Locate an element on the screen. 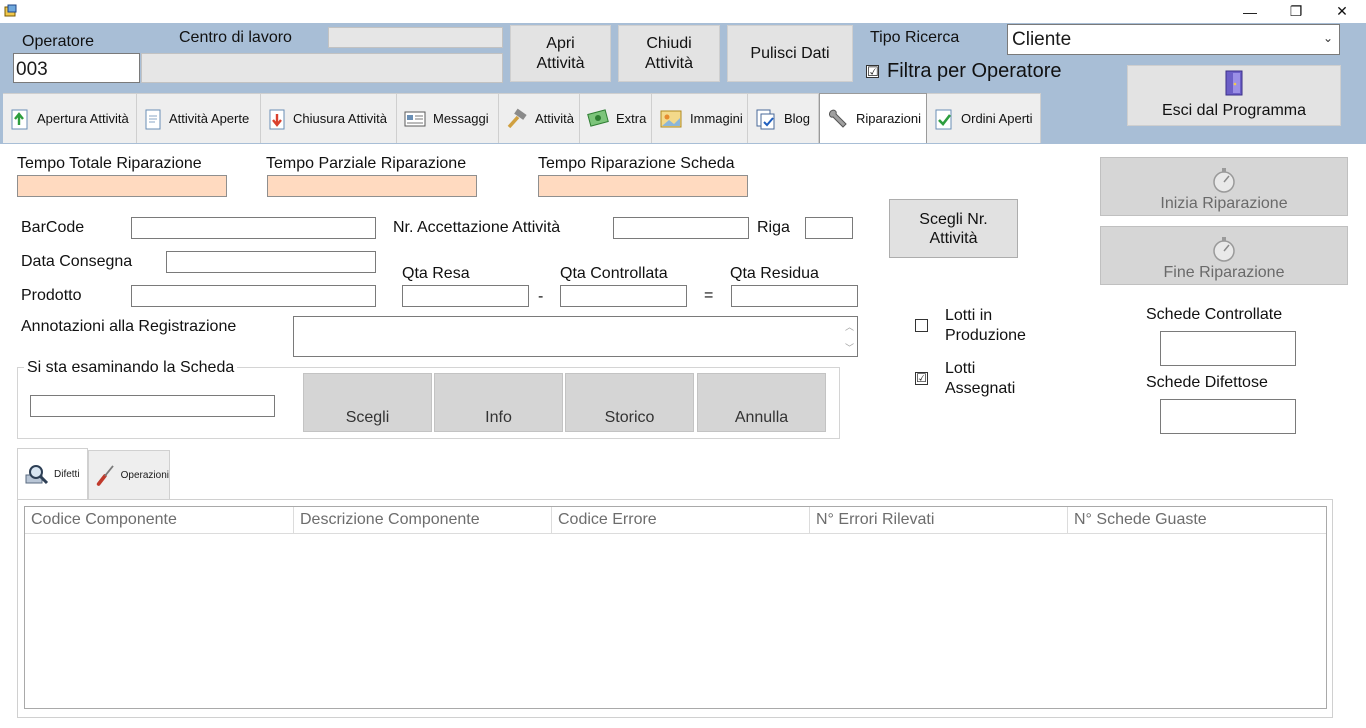 The image size is (1366, 728). tipo-ricerca-select: Cliente ⌄ is located at coordinates (1173, 39).